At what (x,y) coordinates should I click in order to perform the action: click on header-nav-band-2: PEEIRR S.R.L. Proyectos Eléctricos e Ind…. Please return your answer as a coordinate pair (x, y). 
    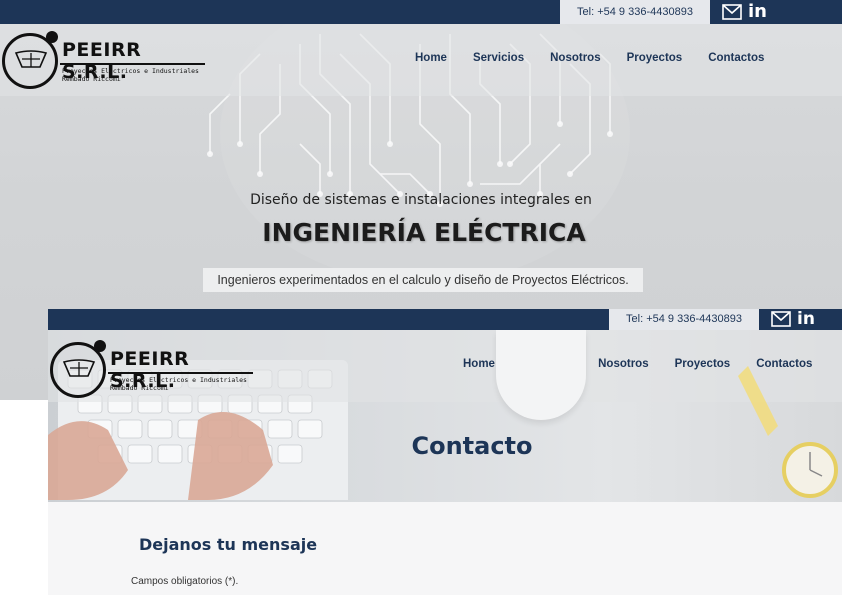
    Looking at the image, I should click on (445, 366).